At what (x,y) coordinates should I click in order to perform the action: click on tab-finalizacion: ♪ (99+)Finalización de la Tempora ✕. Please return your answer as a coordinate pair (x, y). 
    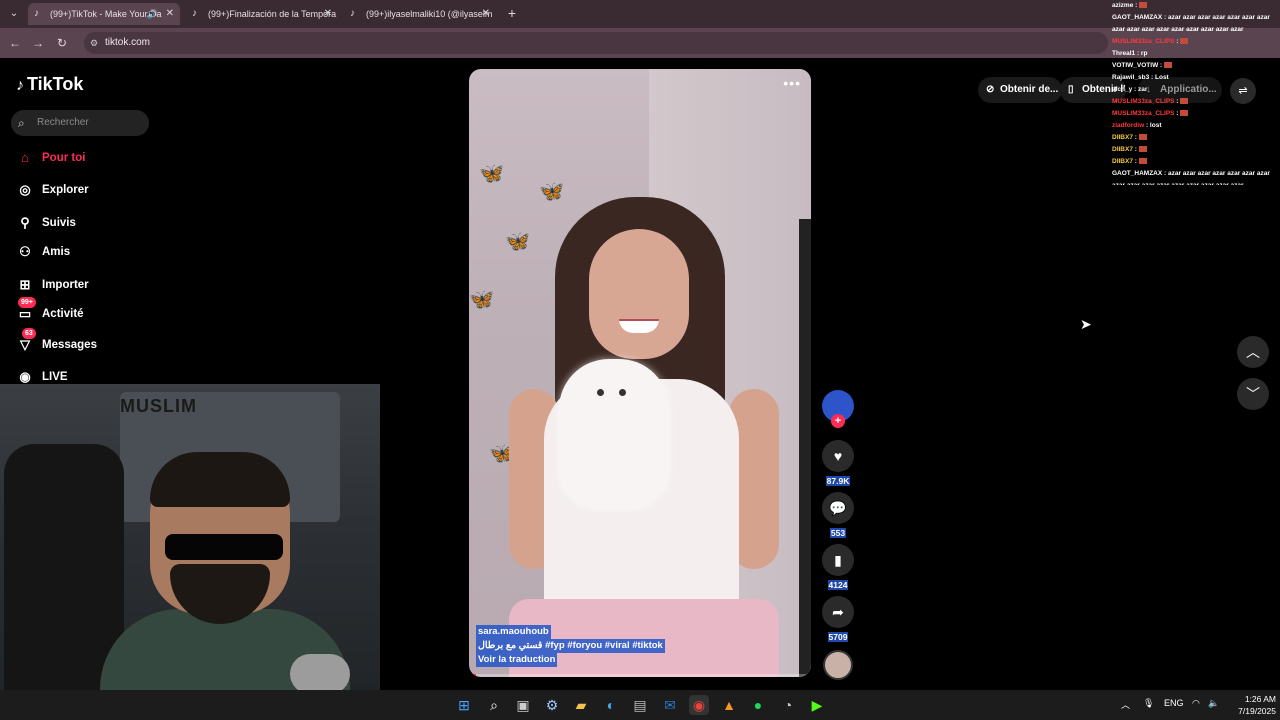
    Looking at the image, I should click on (262, 14).